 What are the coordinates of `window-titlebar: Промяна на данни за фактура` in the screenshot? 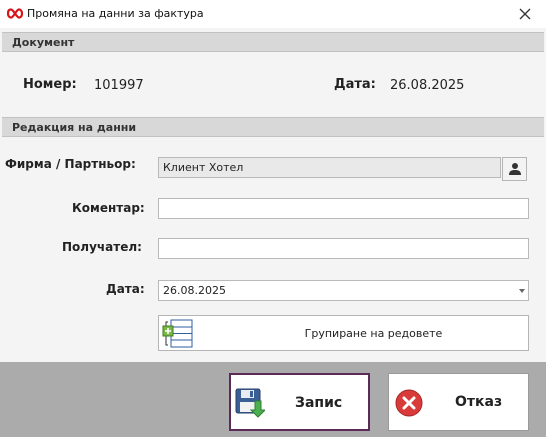 It's located at (273, 14).